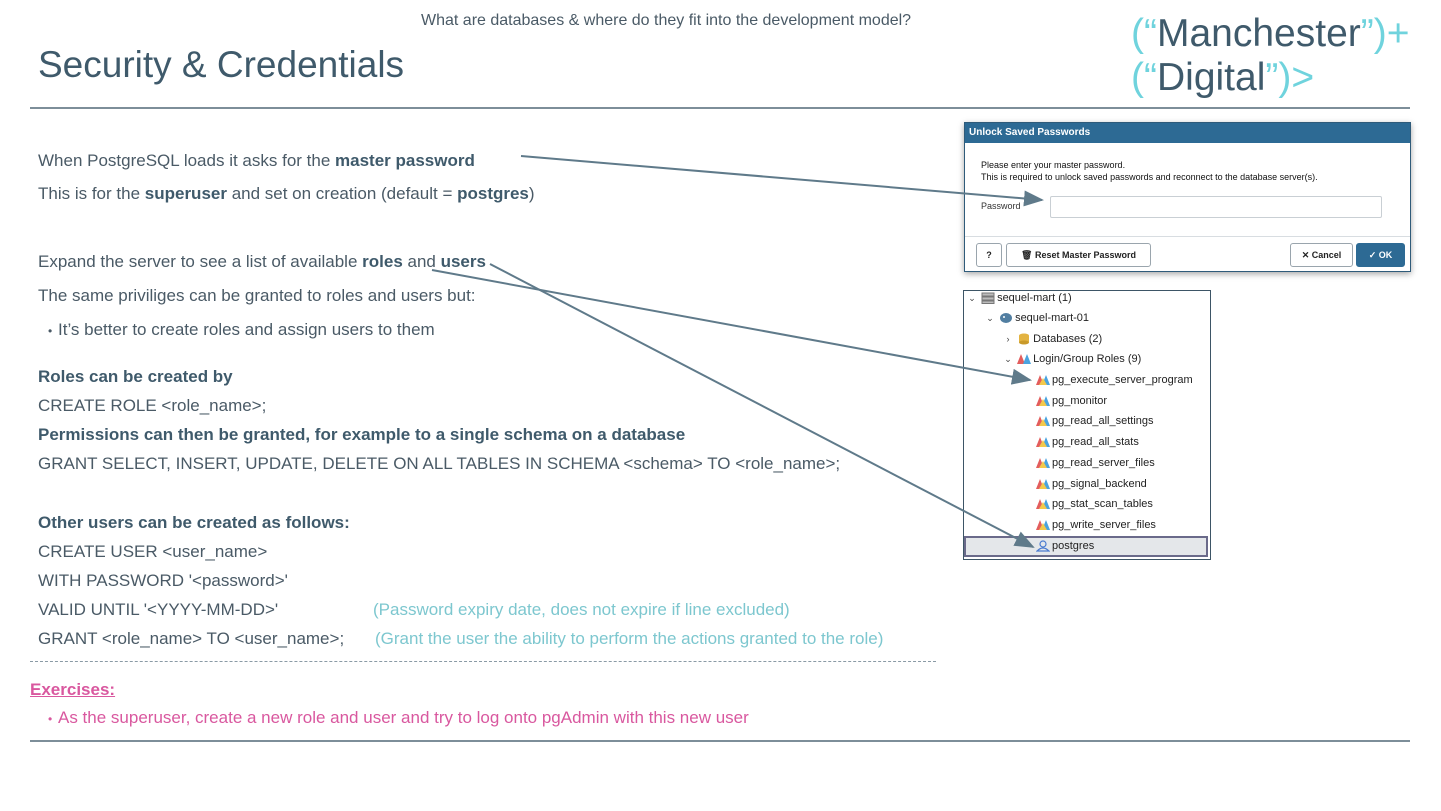  I want to click on tree-node-role: pg_signal_backend, so click(1091, 484).